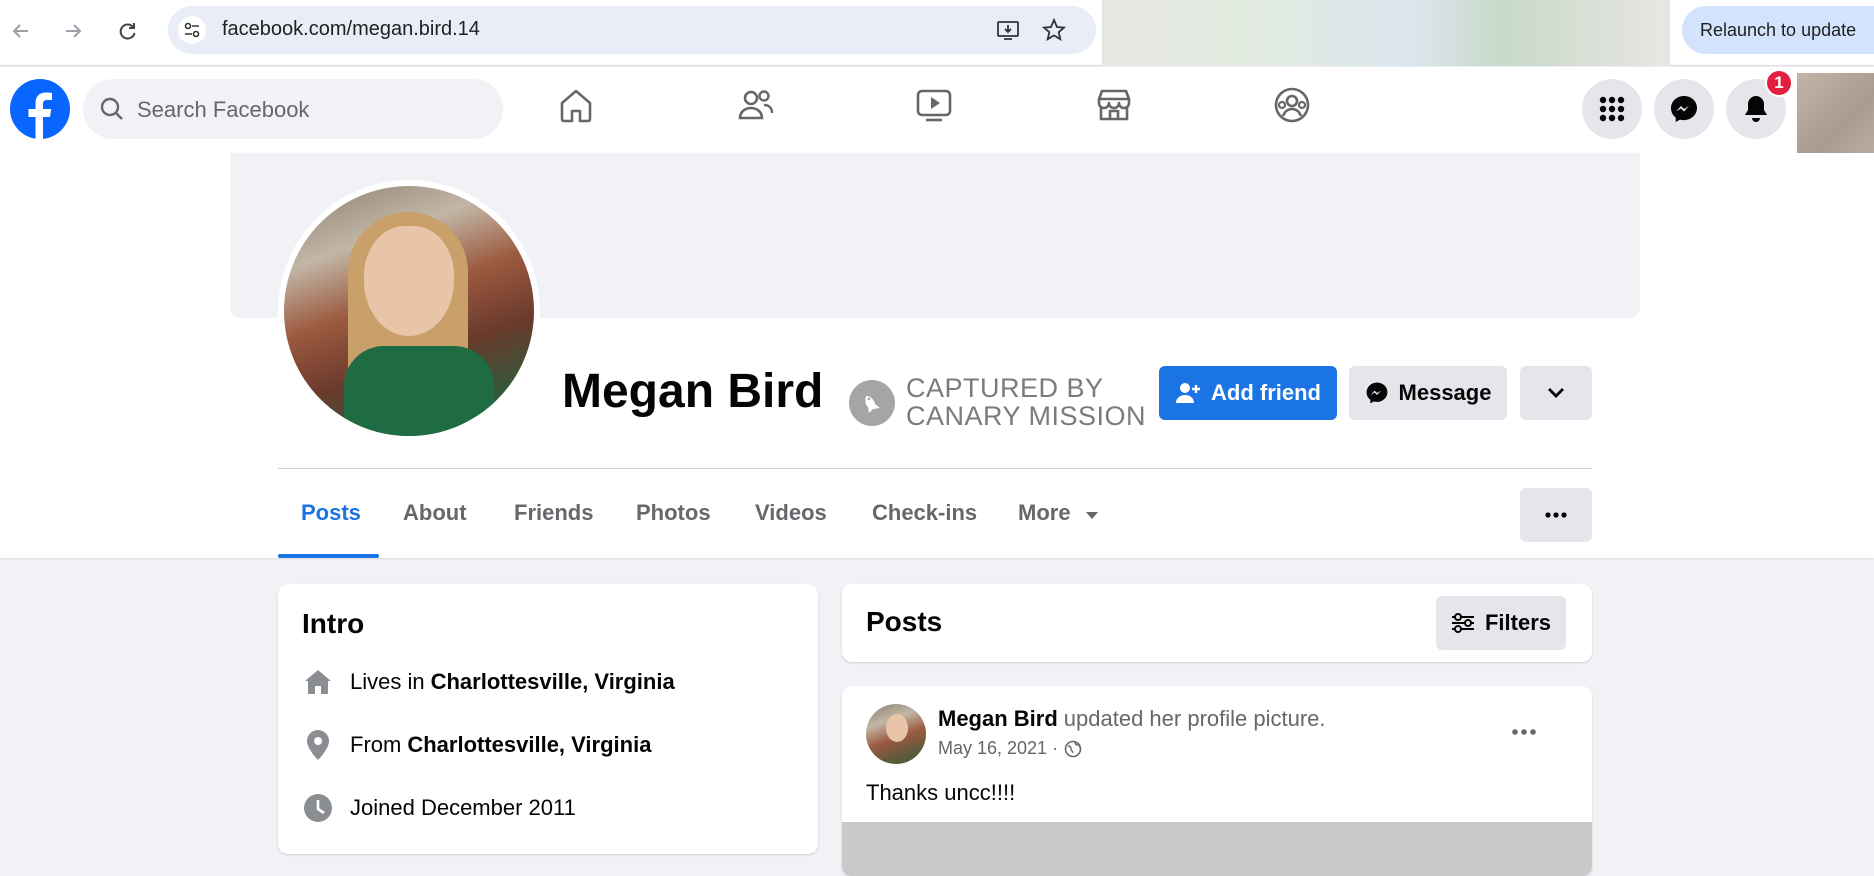 Image resolution: width=1874 pixels, height=876 pixels. I want to click on posts-title: Posts, so click(904, 621).